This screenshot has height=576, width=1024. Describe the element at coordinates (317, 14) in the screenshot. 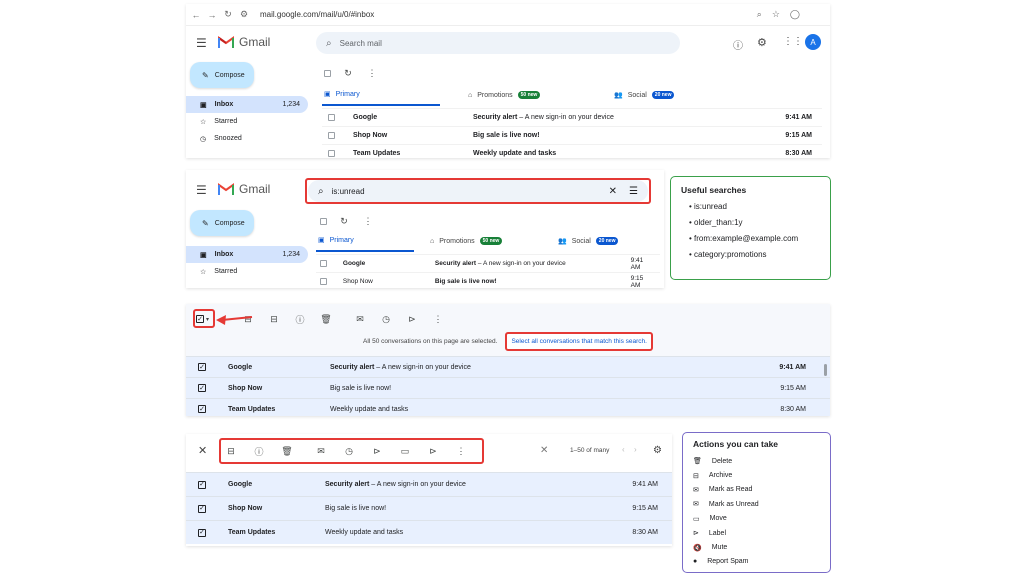

I see `url-text: mail.google.com/mail/u/0/#inbox` at that location.